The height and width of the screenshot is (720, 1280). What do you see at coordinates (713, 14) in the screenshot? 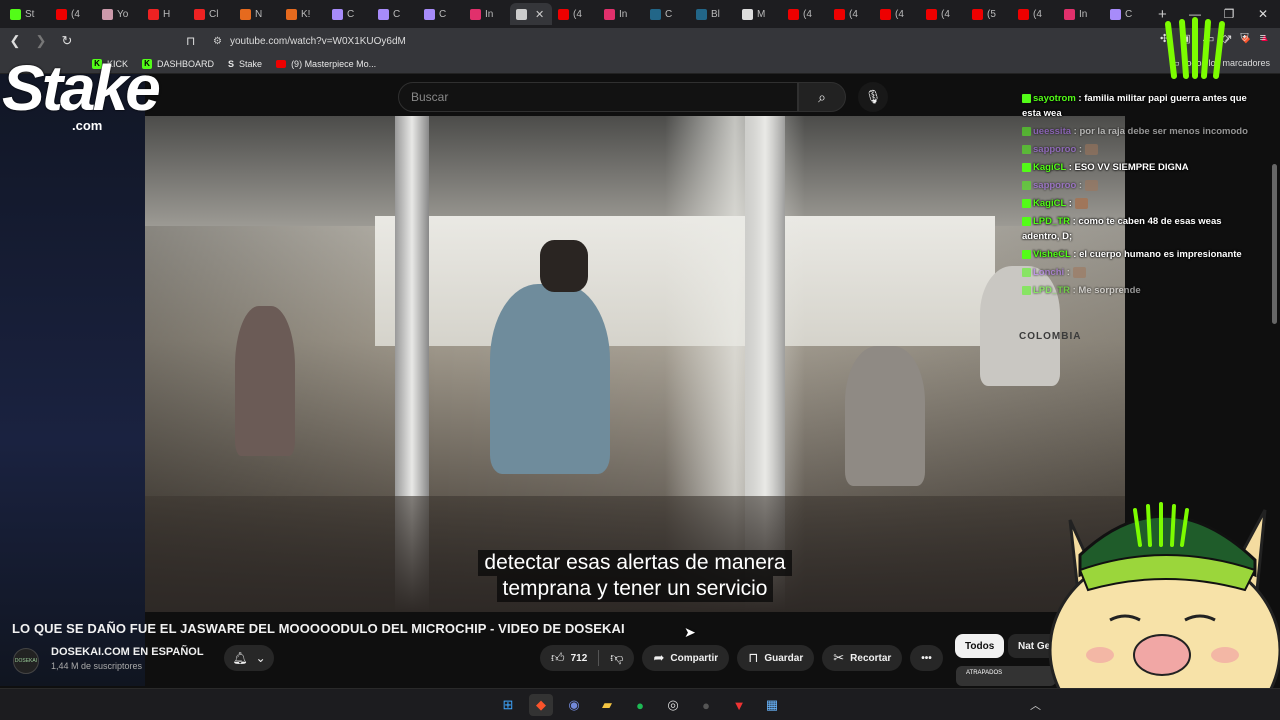
I see `browser-tab: Bl` at bounding box center [713, 14].